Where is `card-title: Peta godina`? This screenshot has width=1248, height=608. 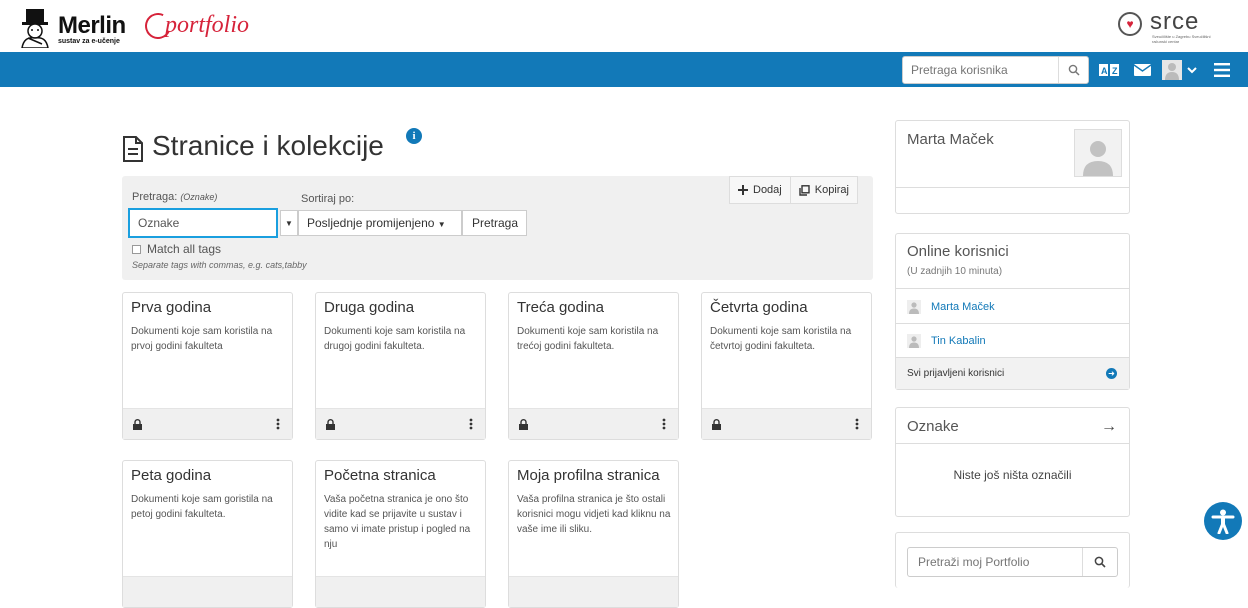
card-title: Peta godina is located at coordinates (171, 475).